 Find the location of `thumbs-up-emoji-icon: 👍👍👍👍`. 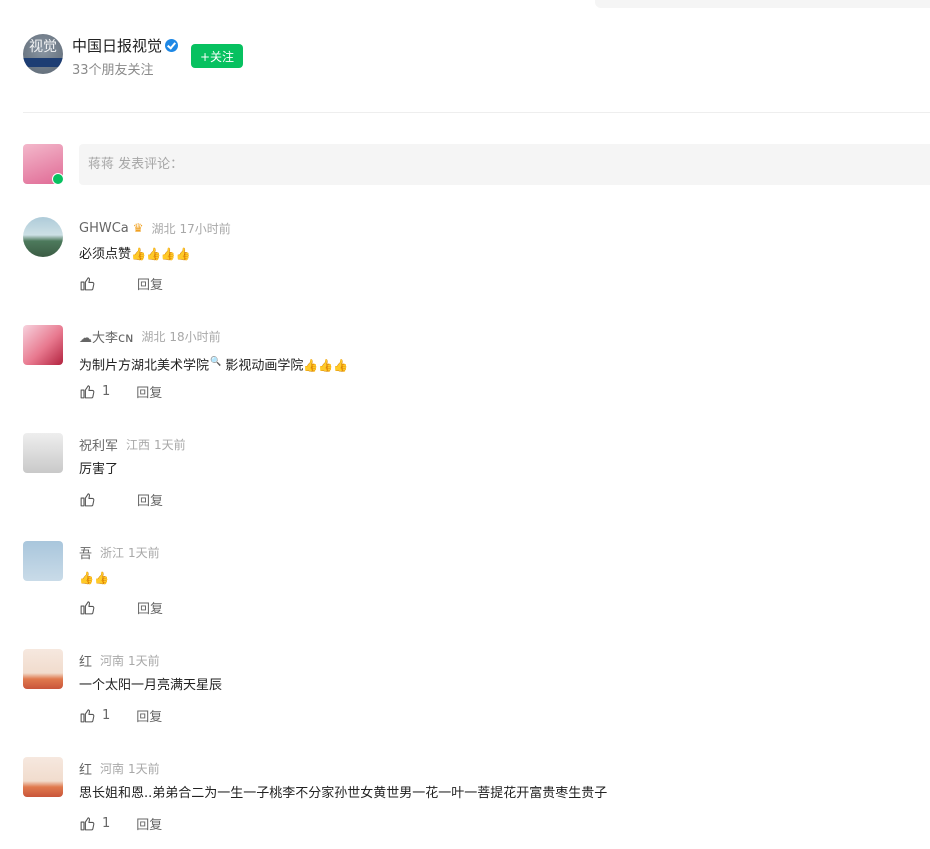

thumbs-up-emoji-icon: 👍👍👍👍 is located at coordinates (161, 254).